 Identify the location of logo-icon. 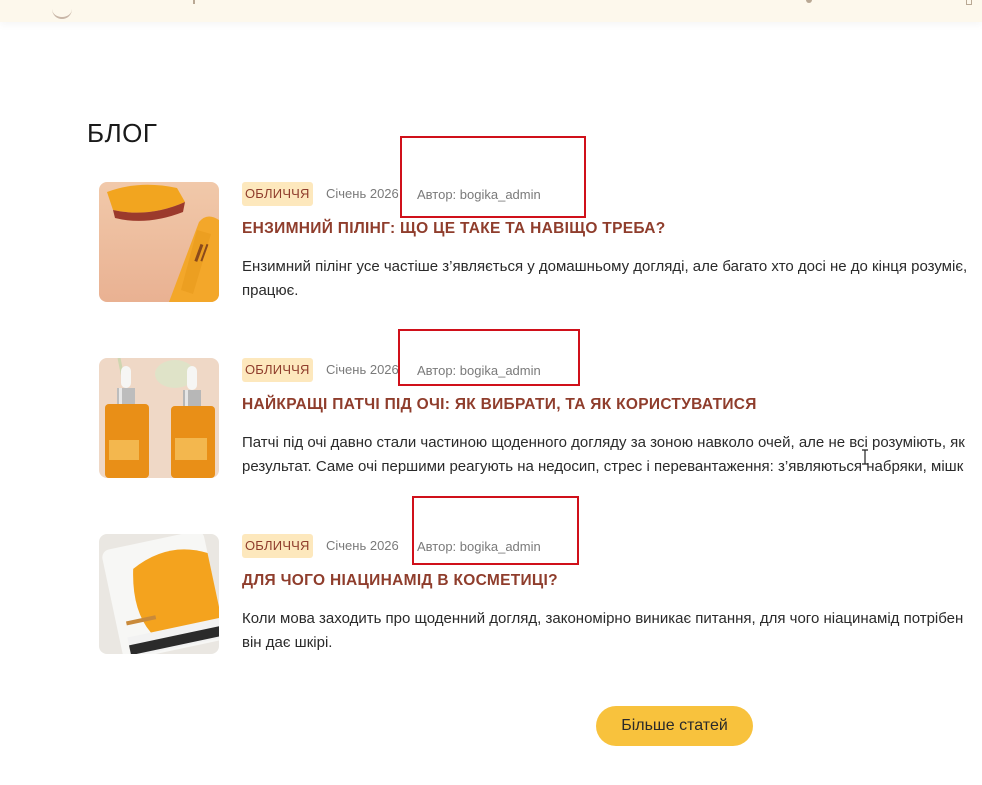
(62, 14).